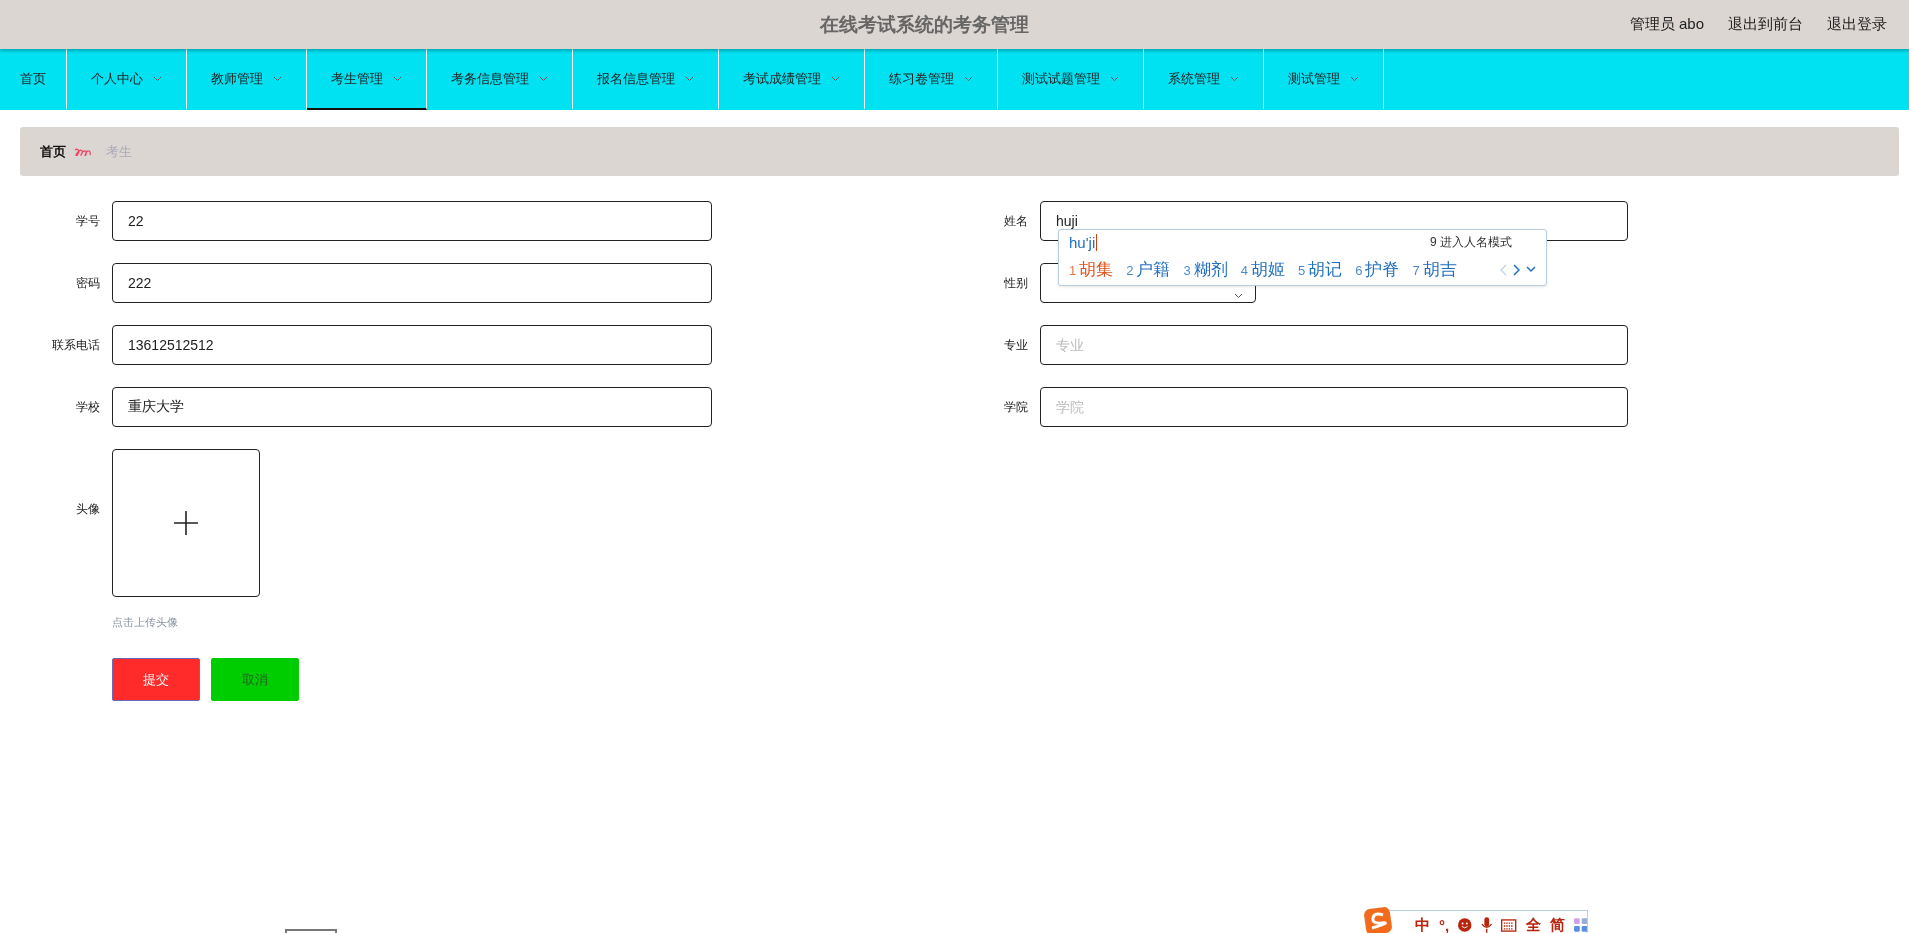 The height and width of the screenshot is (933, 1909). I want to click on field-label: 头像, so click(87, 509).